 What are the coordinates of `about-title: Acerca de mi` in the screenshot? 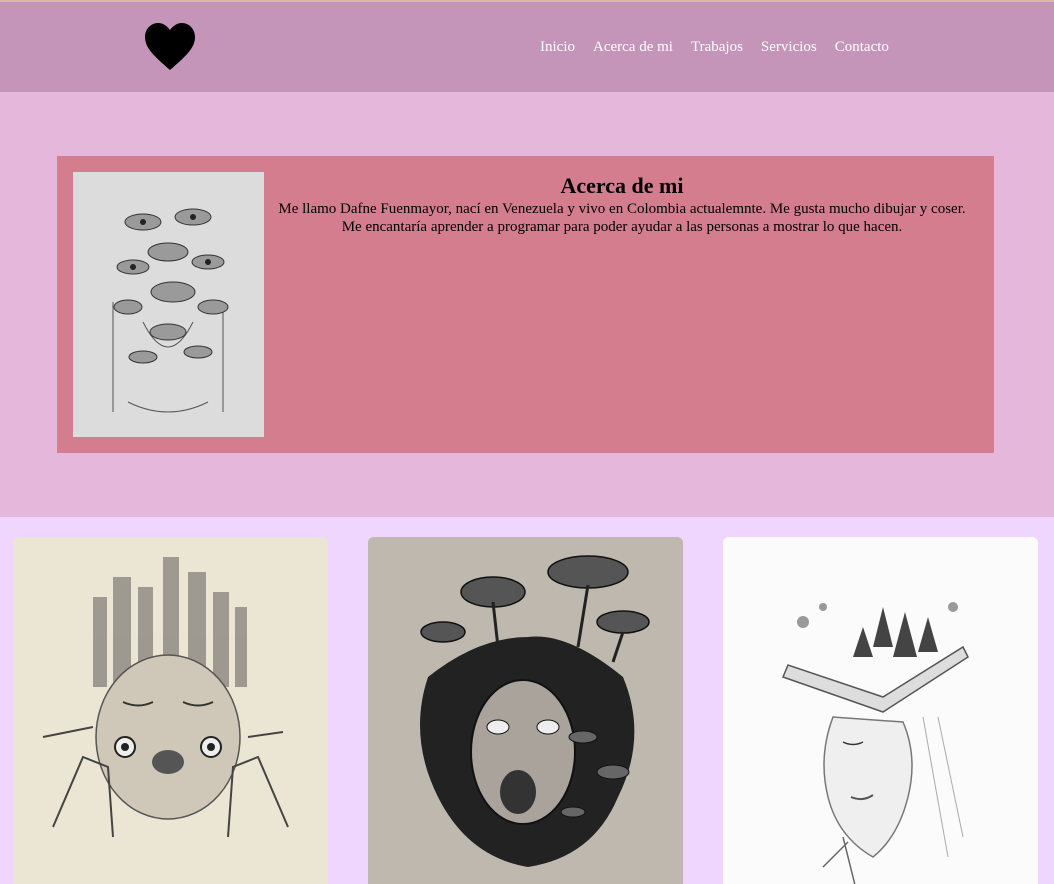 It's located at (622, 185).